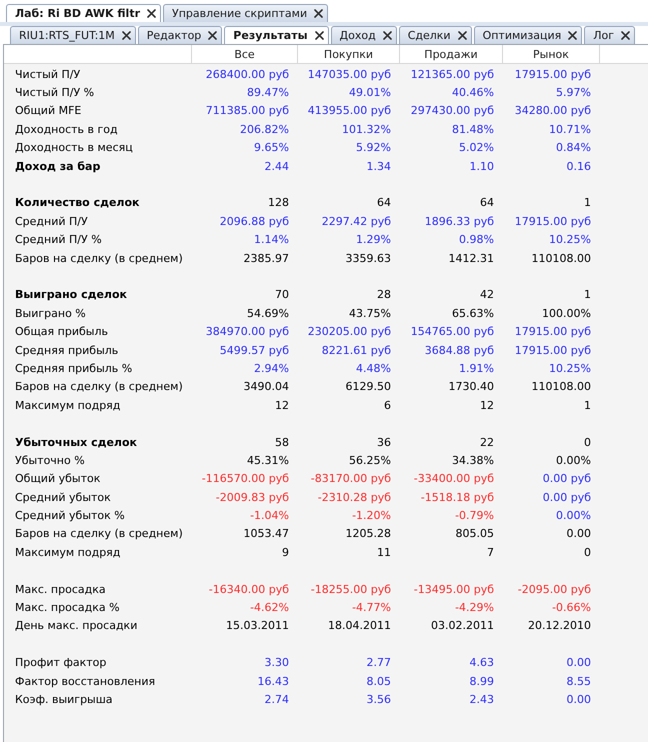 This screenshot has height=742, width=648. Describe the element at coordinates (477, 239) in the screenshot. I see `table-cell-text: 0.98%` at that location.